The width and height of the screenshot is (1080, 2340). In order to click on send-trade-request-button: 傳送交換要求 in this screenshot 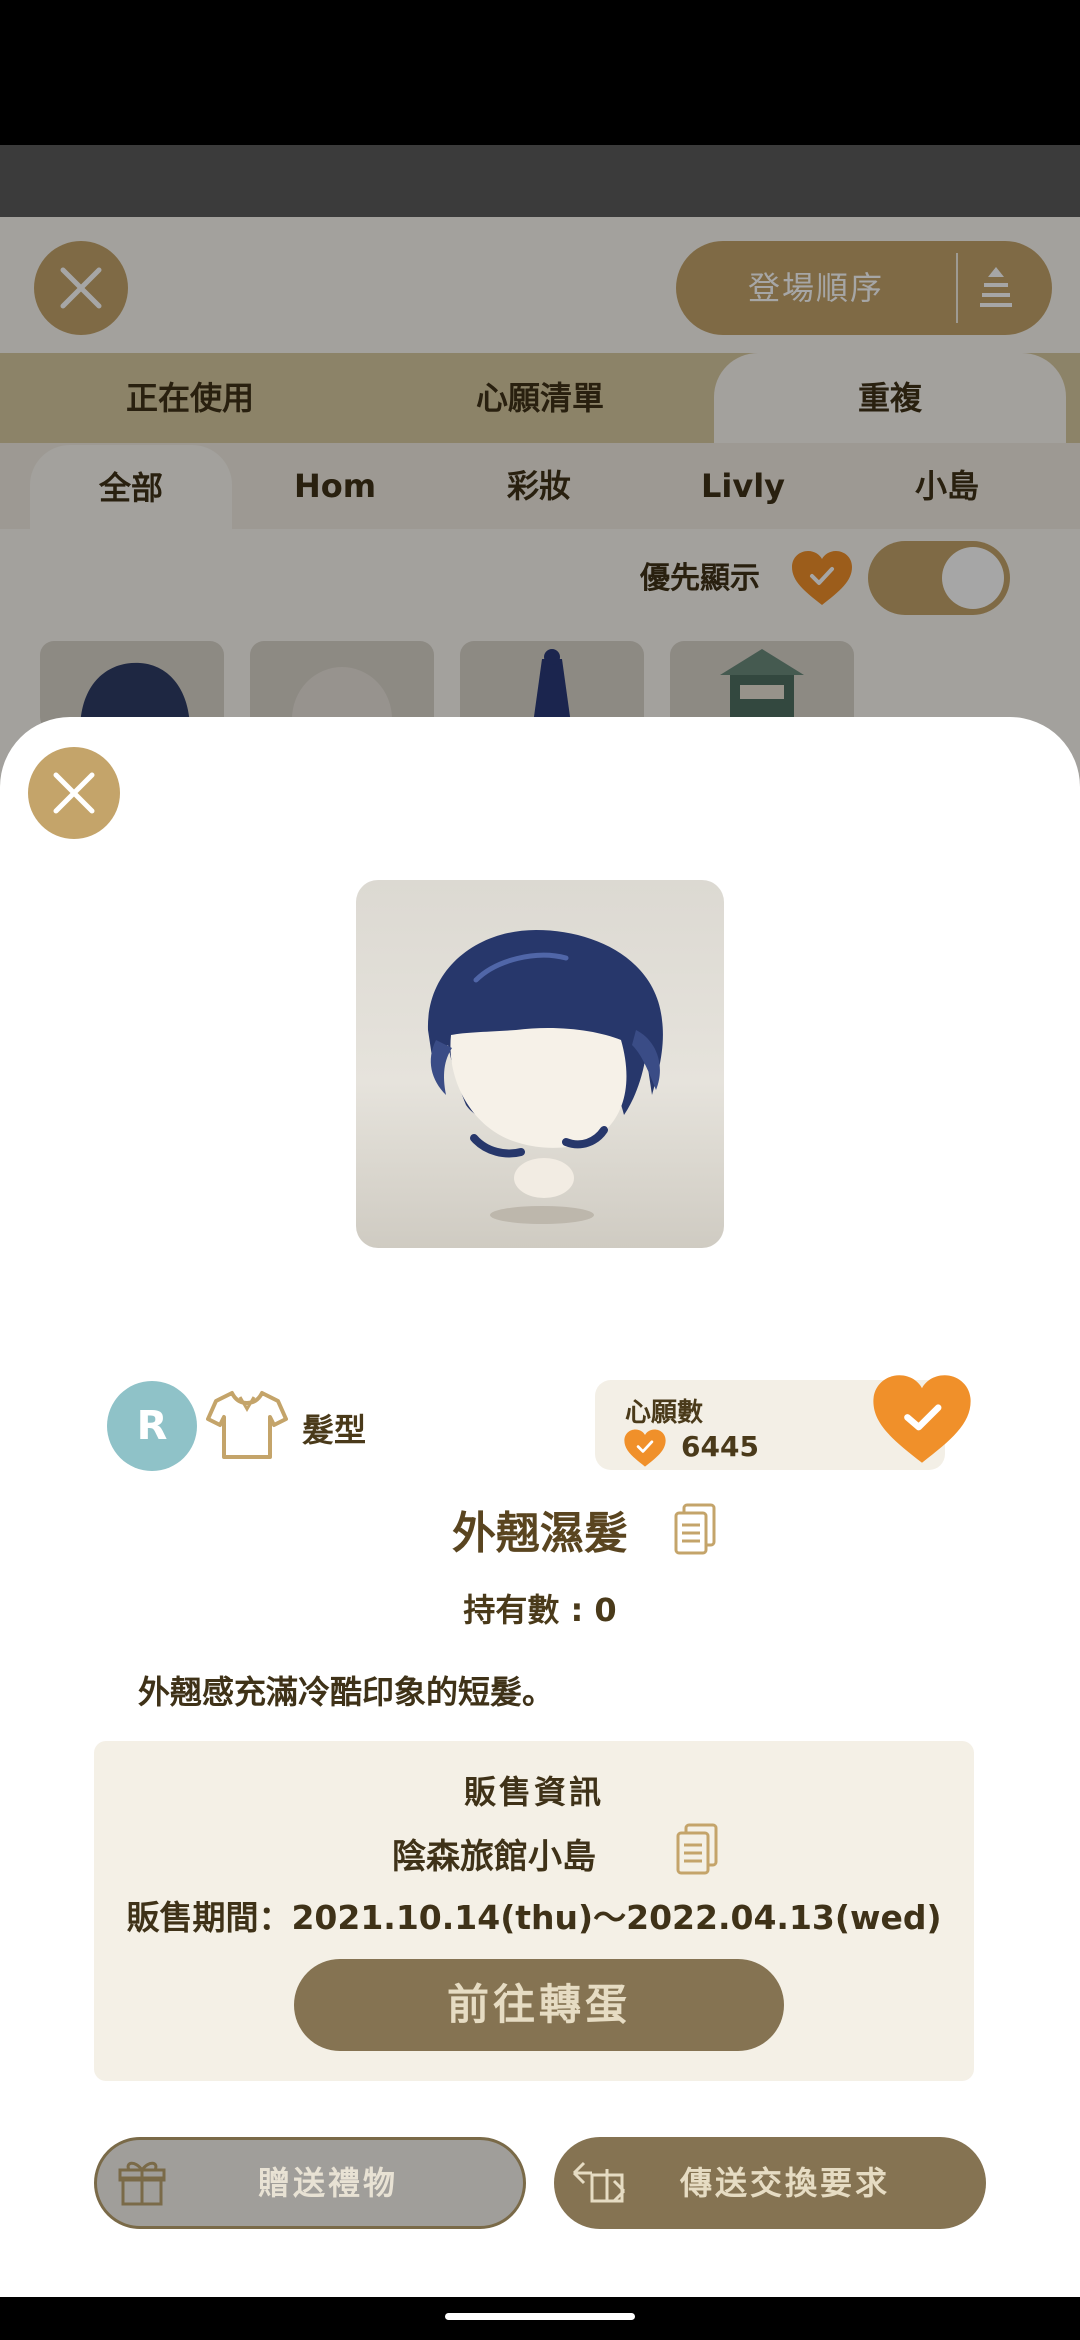, I will do `click(770, 2183)`.